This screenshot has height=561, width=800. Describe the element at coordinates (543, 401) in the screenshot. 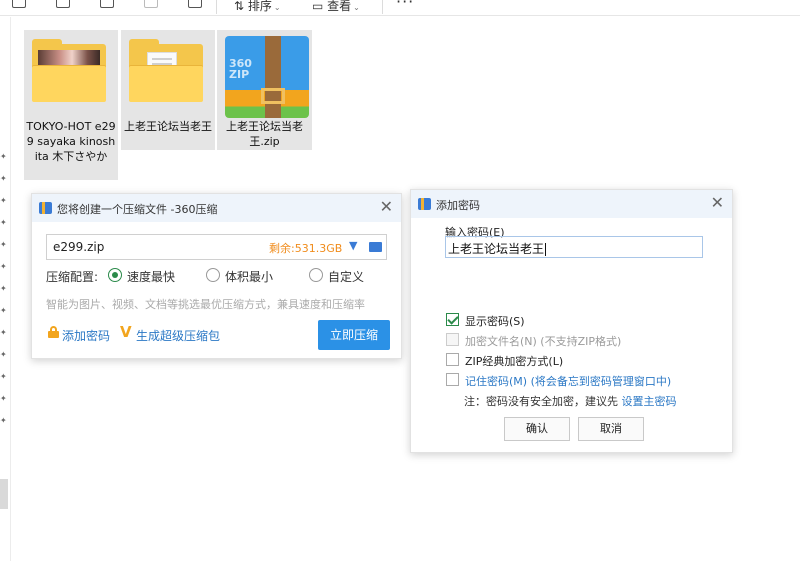

I see `security-note-text: 注：密码没有安全加密，建议先` at that location.